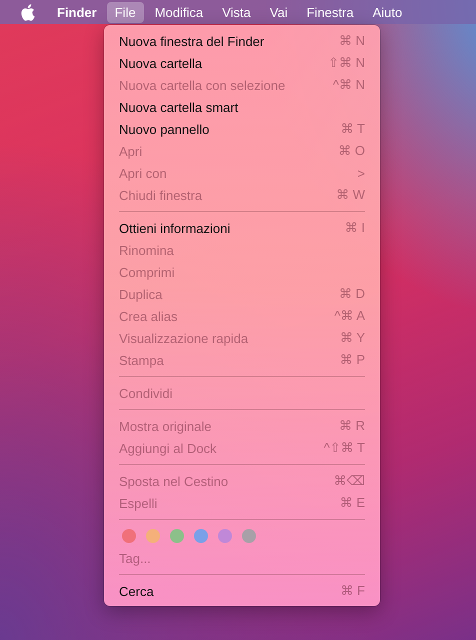 This screenshot has height=640, width=476. What do you see at coordinates (352, 294) in the screenshot?
I see `shortcut-label: ⌘ D` at bounding box center [352, 294].